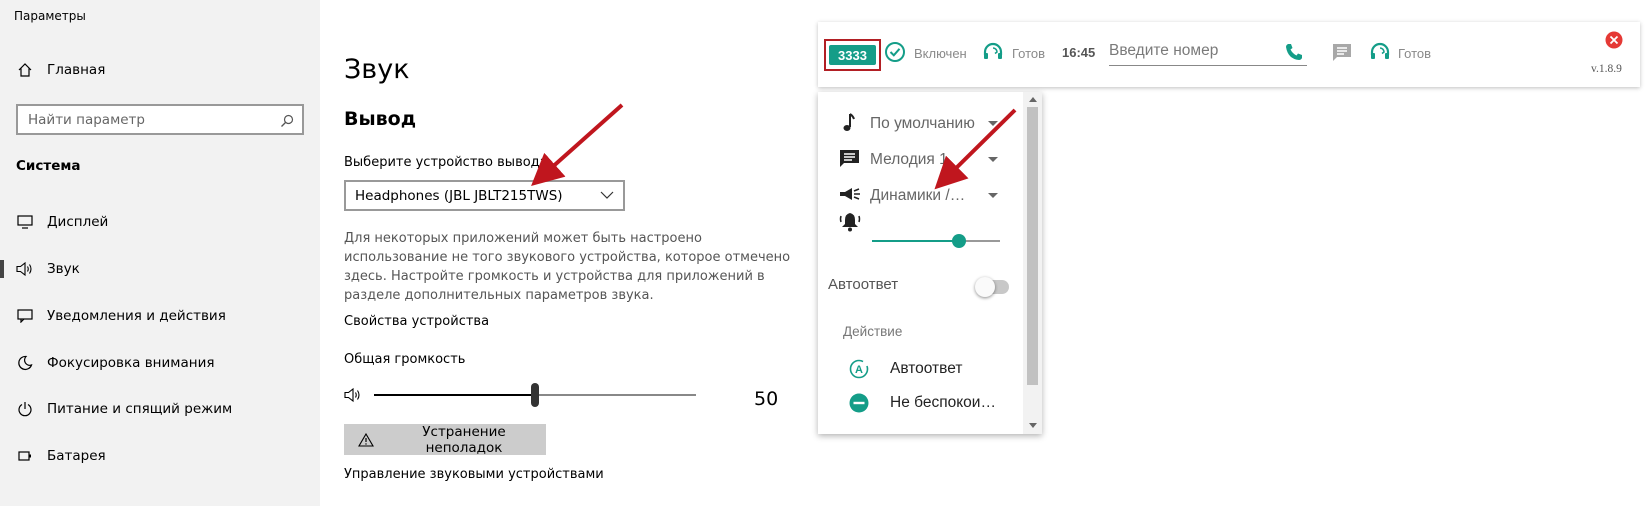 This screenshot has width=1646, height=506. What do you see at coordinates (459, 195) in the screenshot?
I see `output-device-value: Headphones (JBL JBLT215TWS)` at bounding box center [459, 195].